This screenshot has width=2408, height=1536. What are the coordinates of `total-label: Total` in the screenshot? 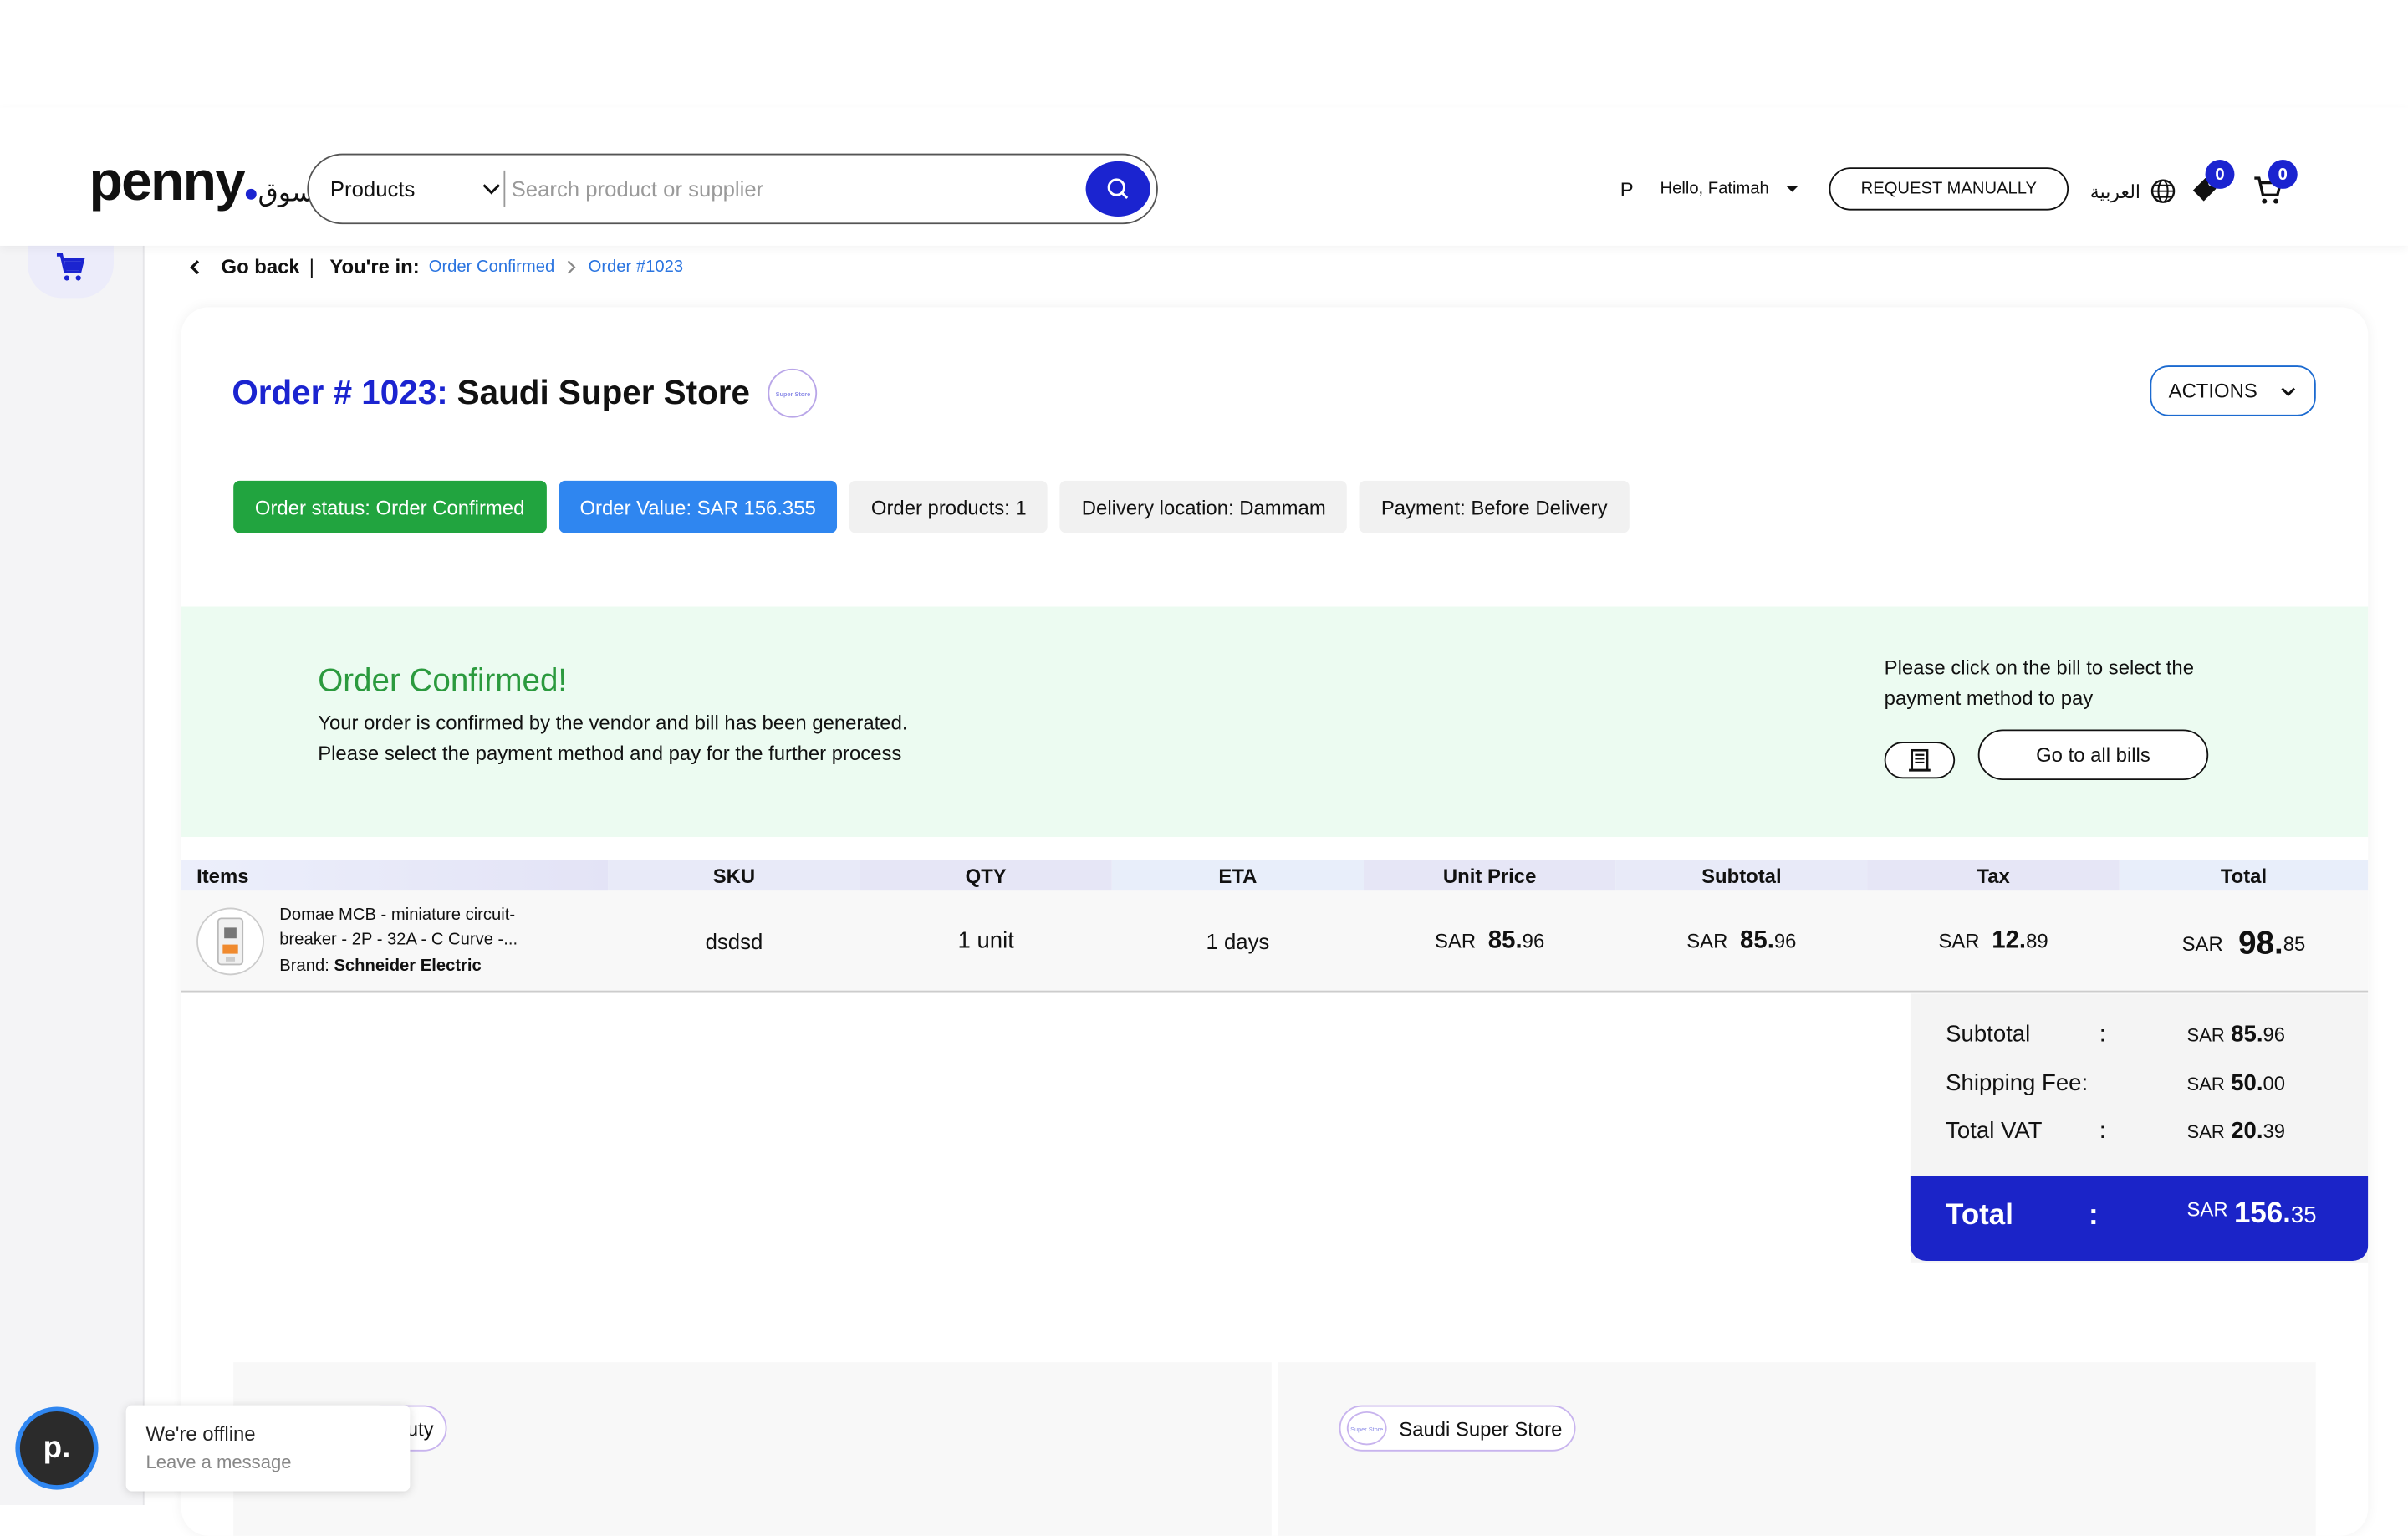 It's located at (1980, 1215).